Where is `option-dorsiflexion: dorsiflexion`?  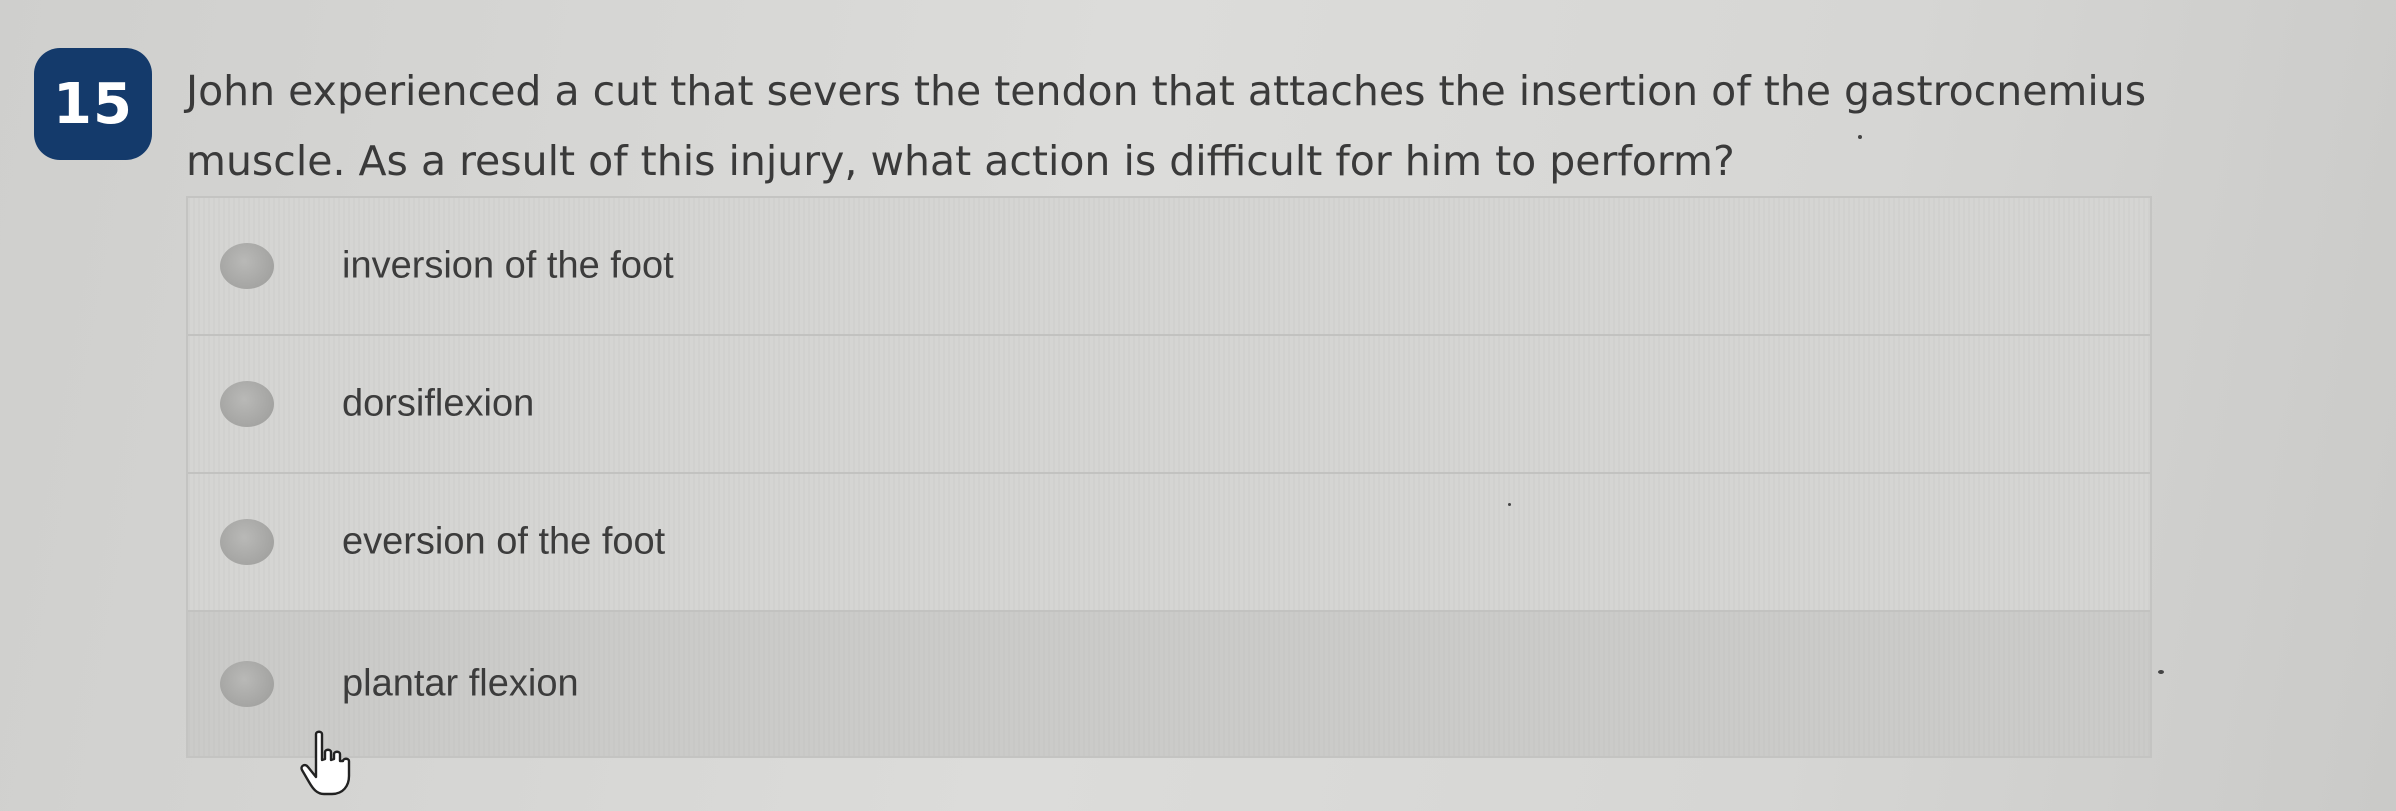
option-dorsiflexion: dorsiflexion is located at coordinates (1169, 405).